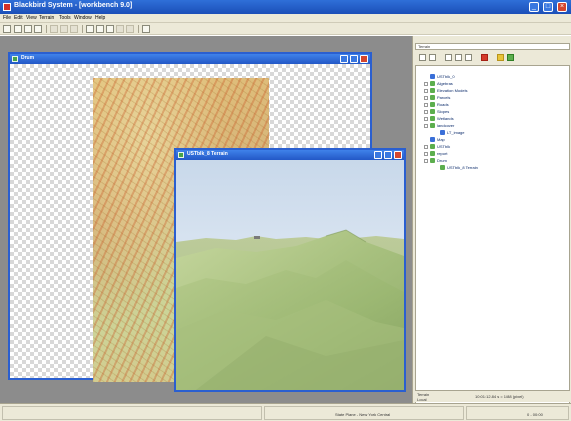  Describe the element at coordinates (442, 167) in the screenshot. I see `terrain-icon` at that location.